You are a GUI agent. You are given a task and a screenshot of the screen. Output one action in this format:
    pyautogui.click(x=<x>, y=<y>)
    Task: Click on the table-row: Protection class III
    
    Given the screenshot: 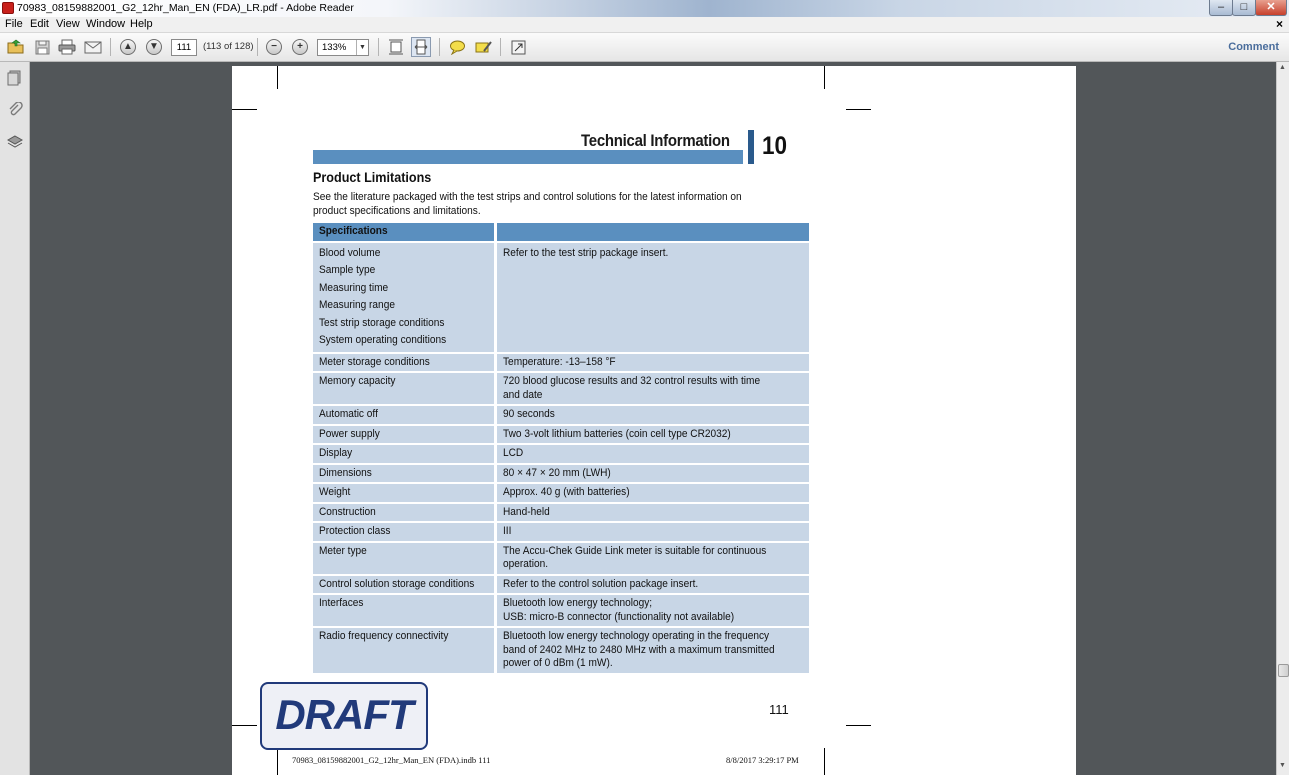 What is the action you would take?
    pyautogui.click(x=561, y=532)
    